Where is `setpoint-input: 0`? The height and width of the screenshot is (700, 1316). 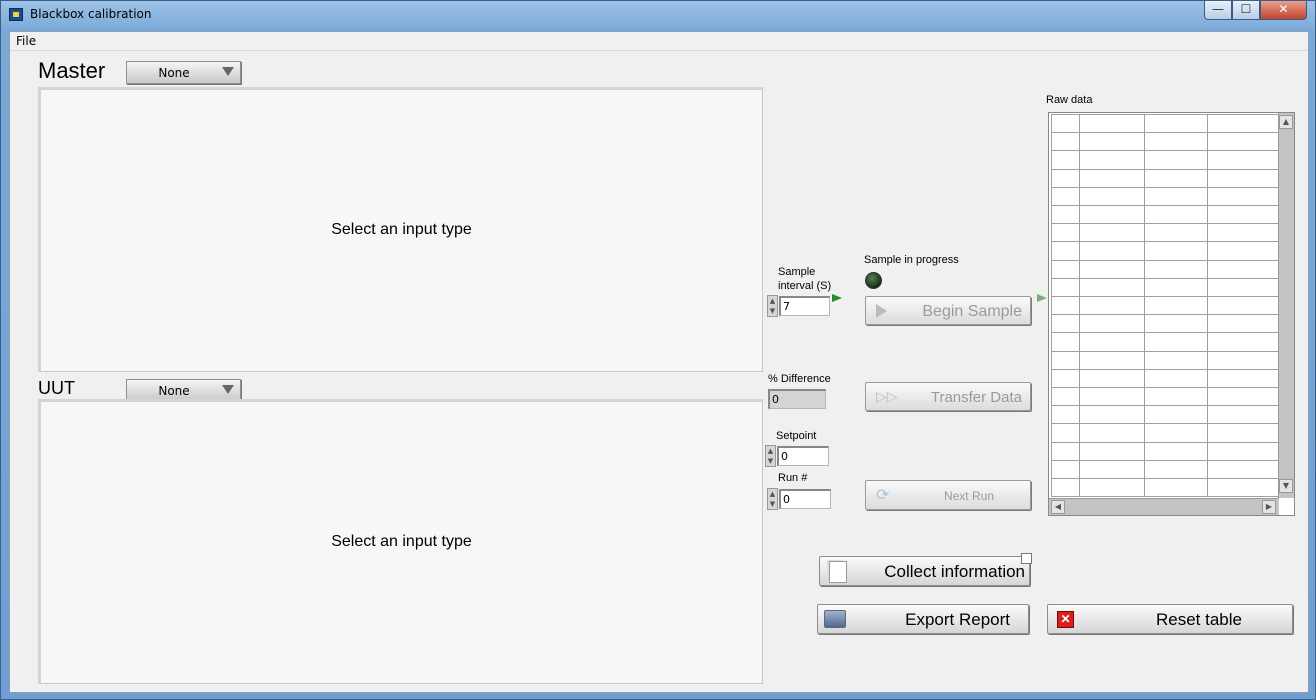
setpoint-input: 0 is located at coordinates (803, 456).